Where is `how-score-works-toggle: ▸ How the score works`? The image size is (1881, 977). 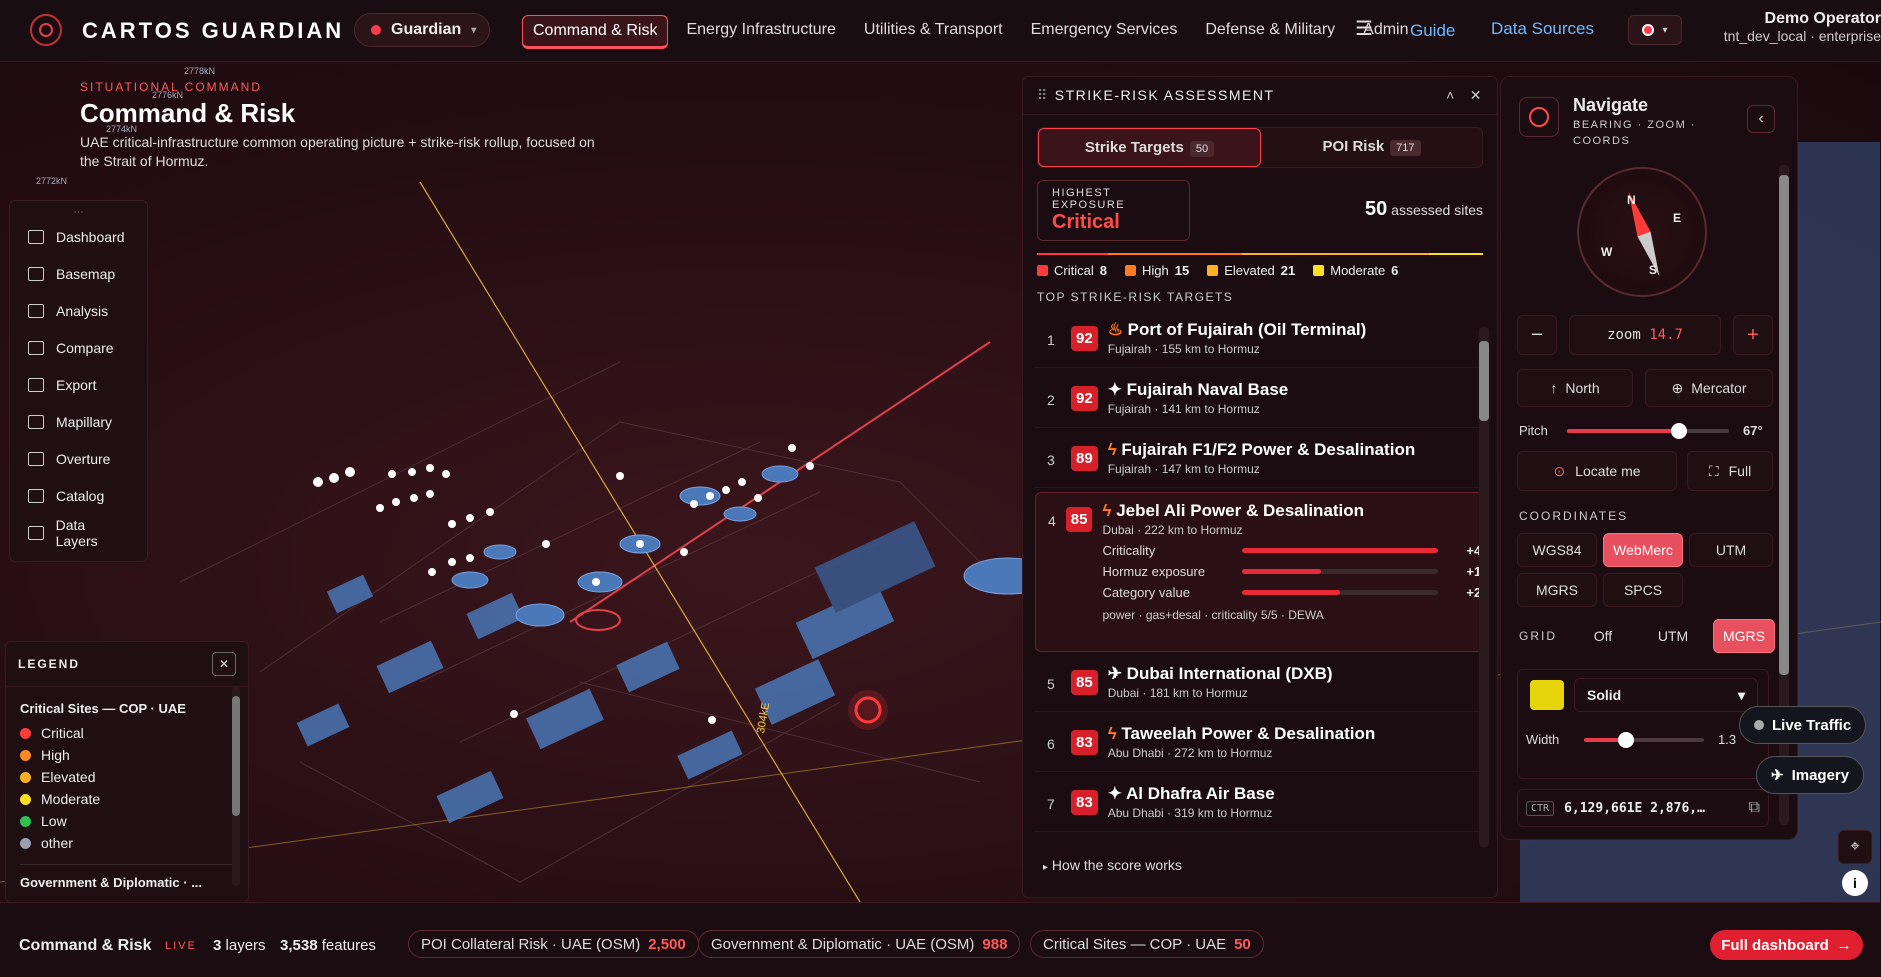
how-score-works-toggle: ▸ How the score works is located at coordinates (1112, 865).